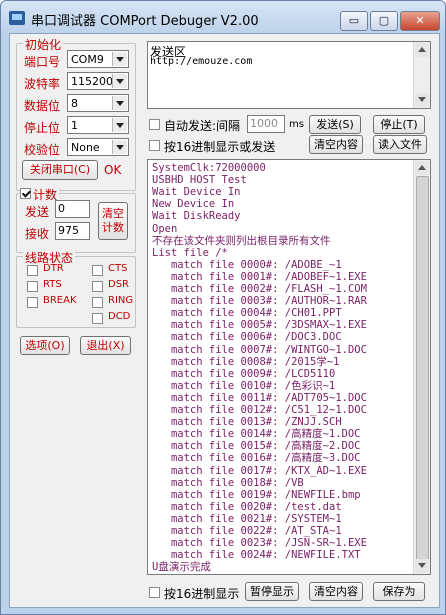 The image size is (446, 615). What do you see at coordinates (202, 594) in the screenshot?
I see `hex-display-label: 按16进制显示` at bounding box center [202, 594].